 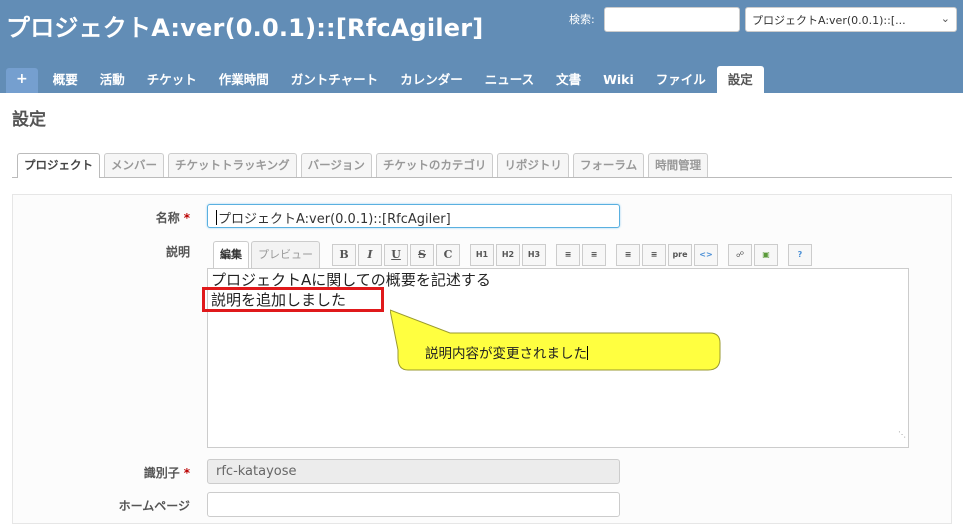 I want to click on callout-text: 説明内容が変更されました, so click(x=506, y=354).